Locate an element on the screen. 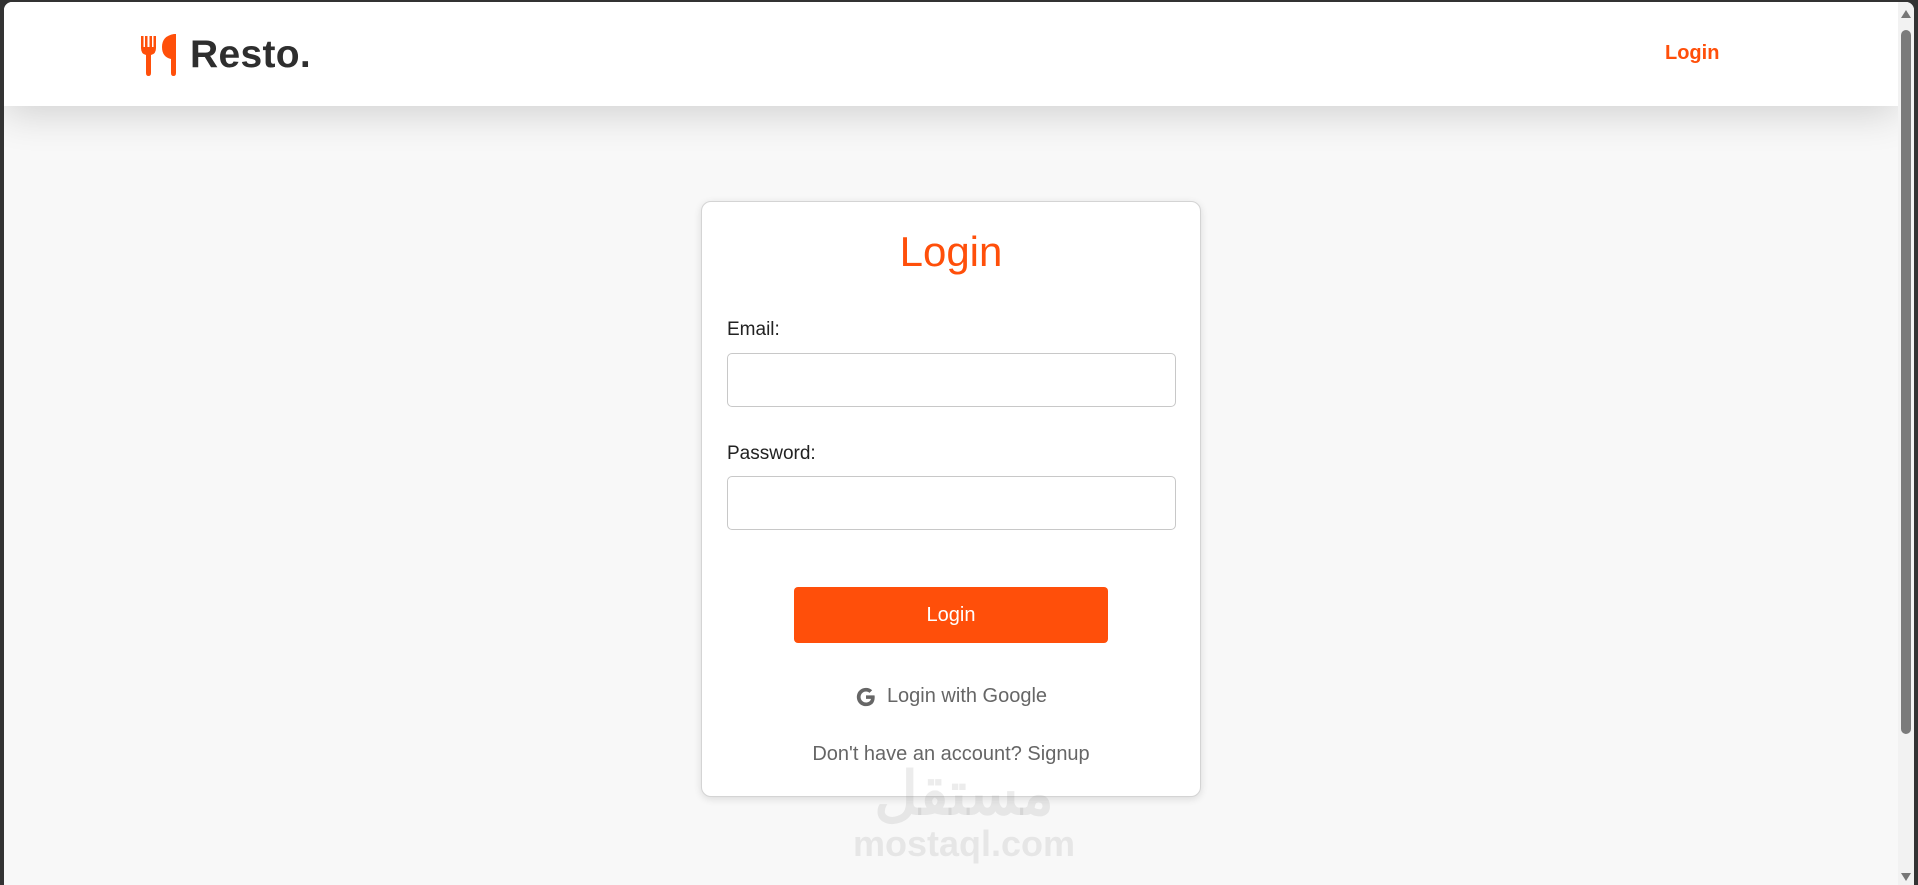  google-login-button: Login with Google is located at coordinates (951, 696).